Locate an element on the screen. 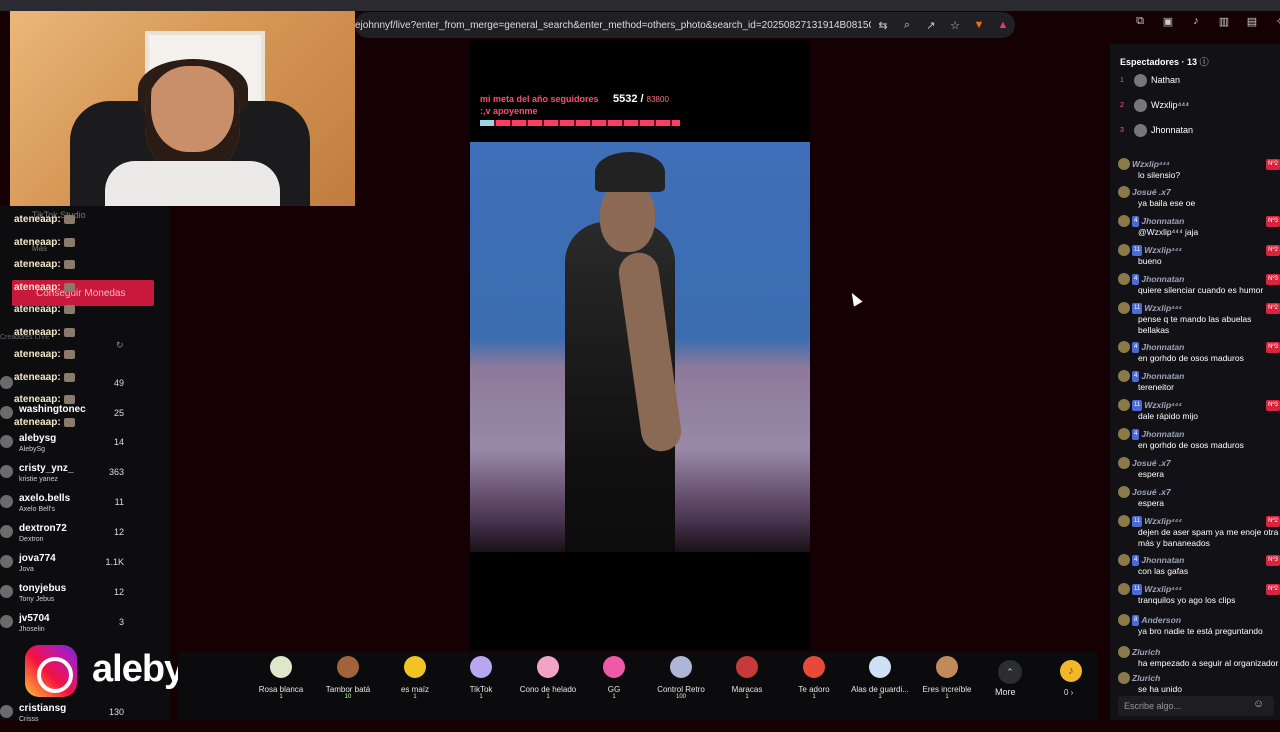 This screenshot has height=732, width=1280. mouse-cursor is located at coordinates (855, 298).